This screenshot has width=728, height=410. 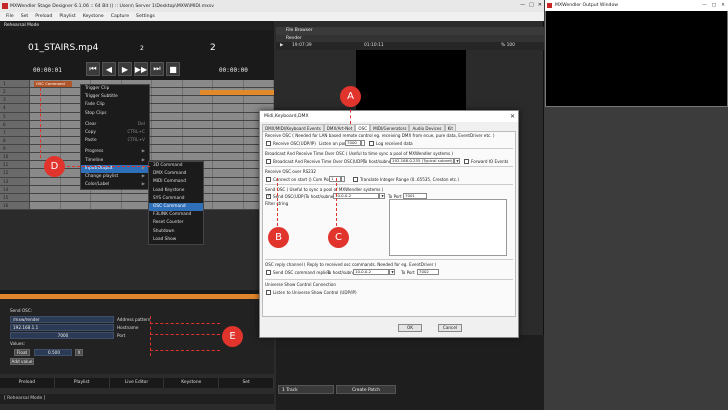 What do you see at coordinates (53, 84) in the screenshot?
I see `osc-command-clip: OSC Command` at bounding box center [53, 84].